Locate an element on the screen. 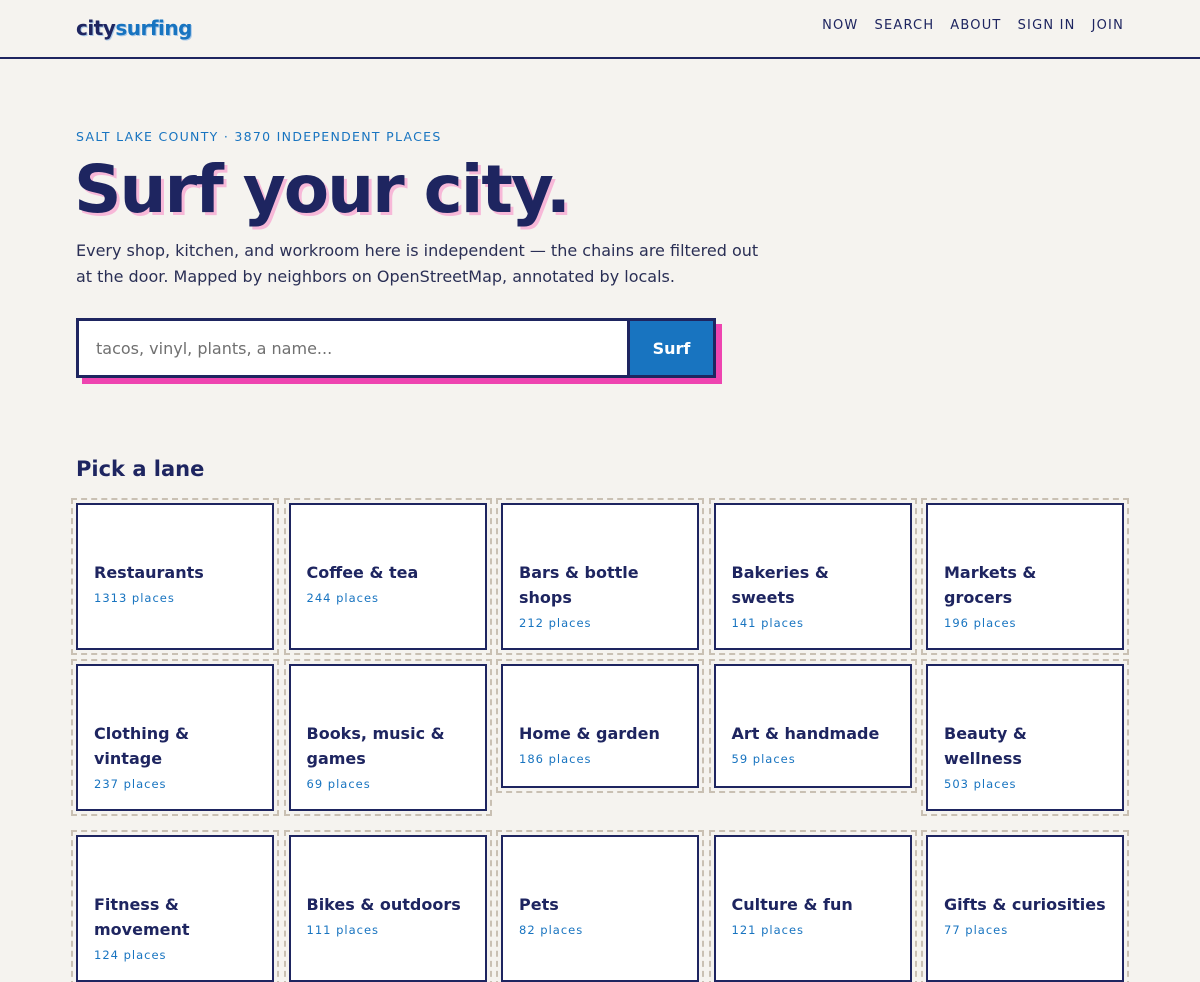  lane-card-bikes-outdoors: Bikes & outdoors 111 places is located at coordinates (387, 906).